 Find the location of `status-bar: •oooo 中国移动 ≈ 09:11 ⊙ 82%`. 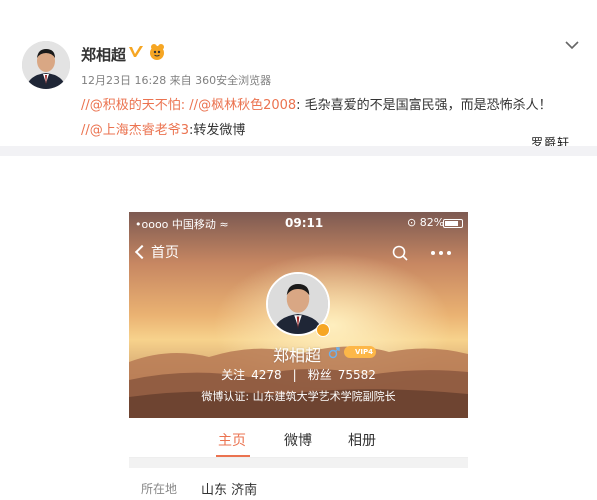

status-bar: •oooo 中国移动 ≈ 09:11 ⊙ 82% is located at coordinates (298, 224).